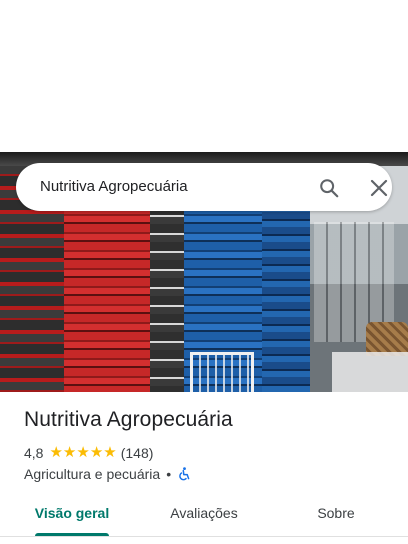 The image size is (408, 544). What do you see at coordinates (72, 514) in the screenshot?
I see `tab-overview: Visão geral` at bounding box center [72, 514].